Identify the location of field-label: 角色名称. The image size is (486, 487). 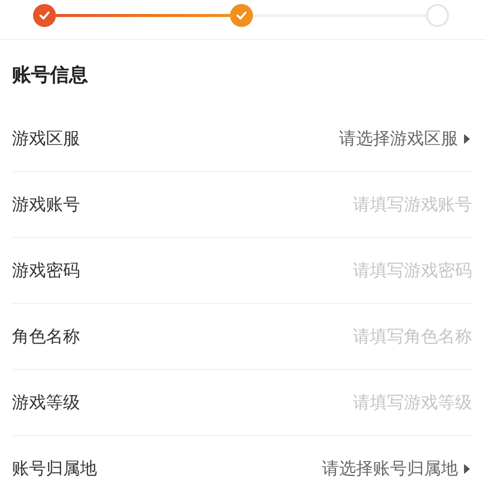
(46, 337).